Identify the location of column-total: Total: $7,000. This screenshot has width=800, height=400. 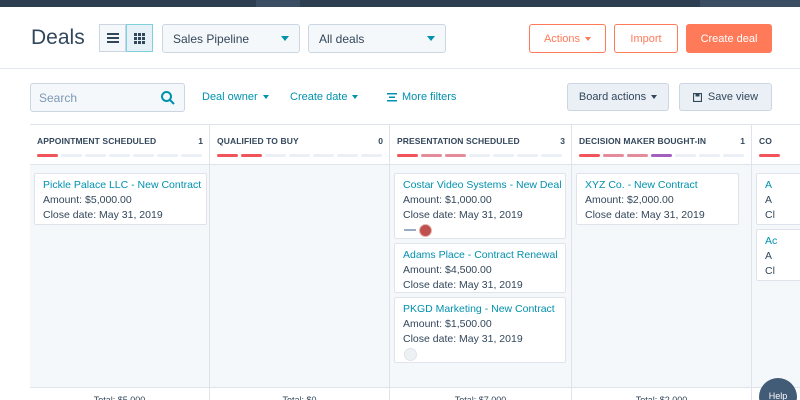
(480, 393).